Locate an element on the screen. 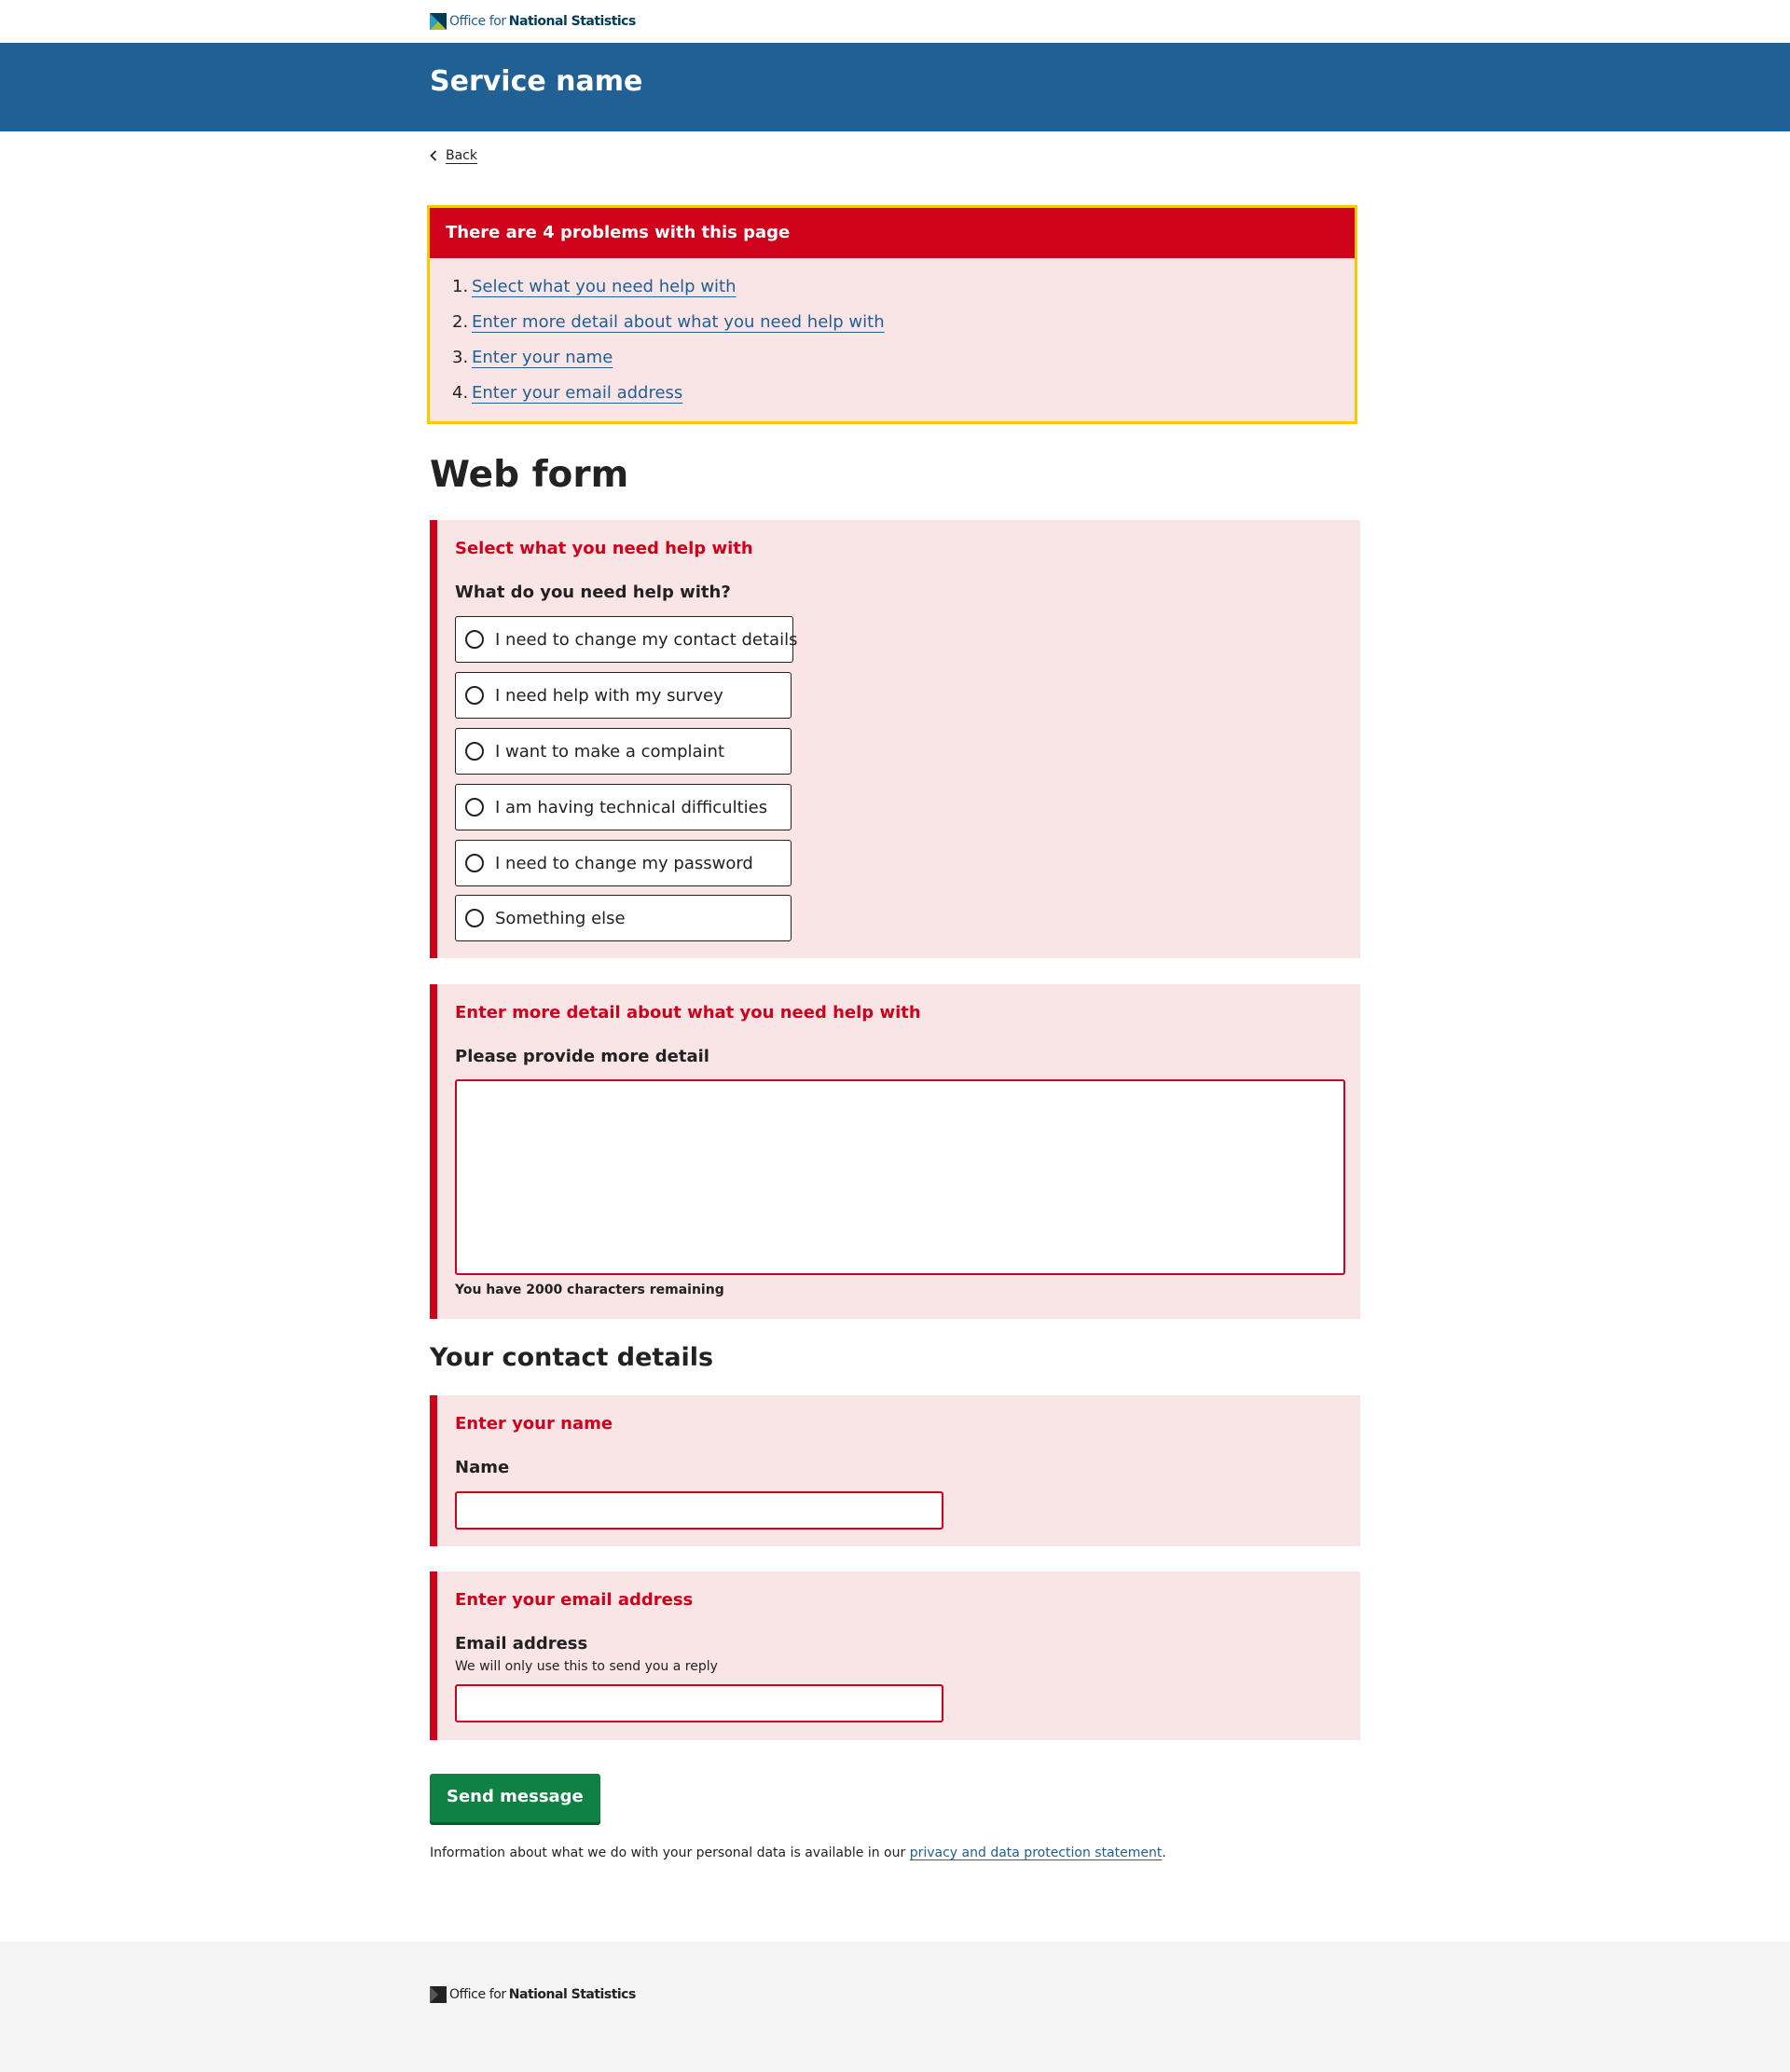 This screenshot has width=1790, height=2072. radio-technical-difficulties: I am having technical difficulties is located at coordinates (623, 807).